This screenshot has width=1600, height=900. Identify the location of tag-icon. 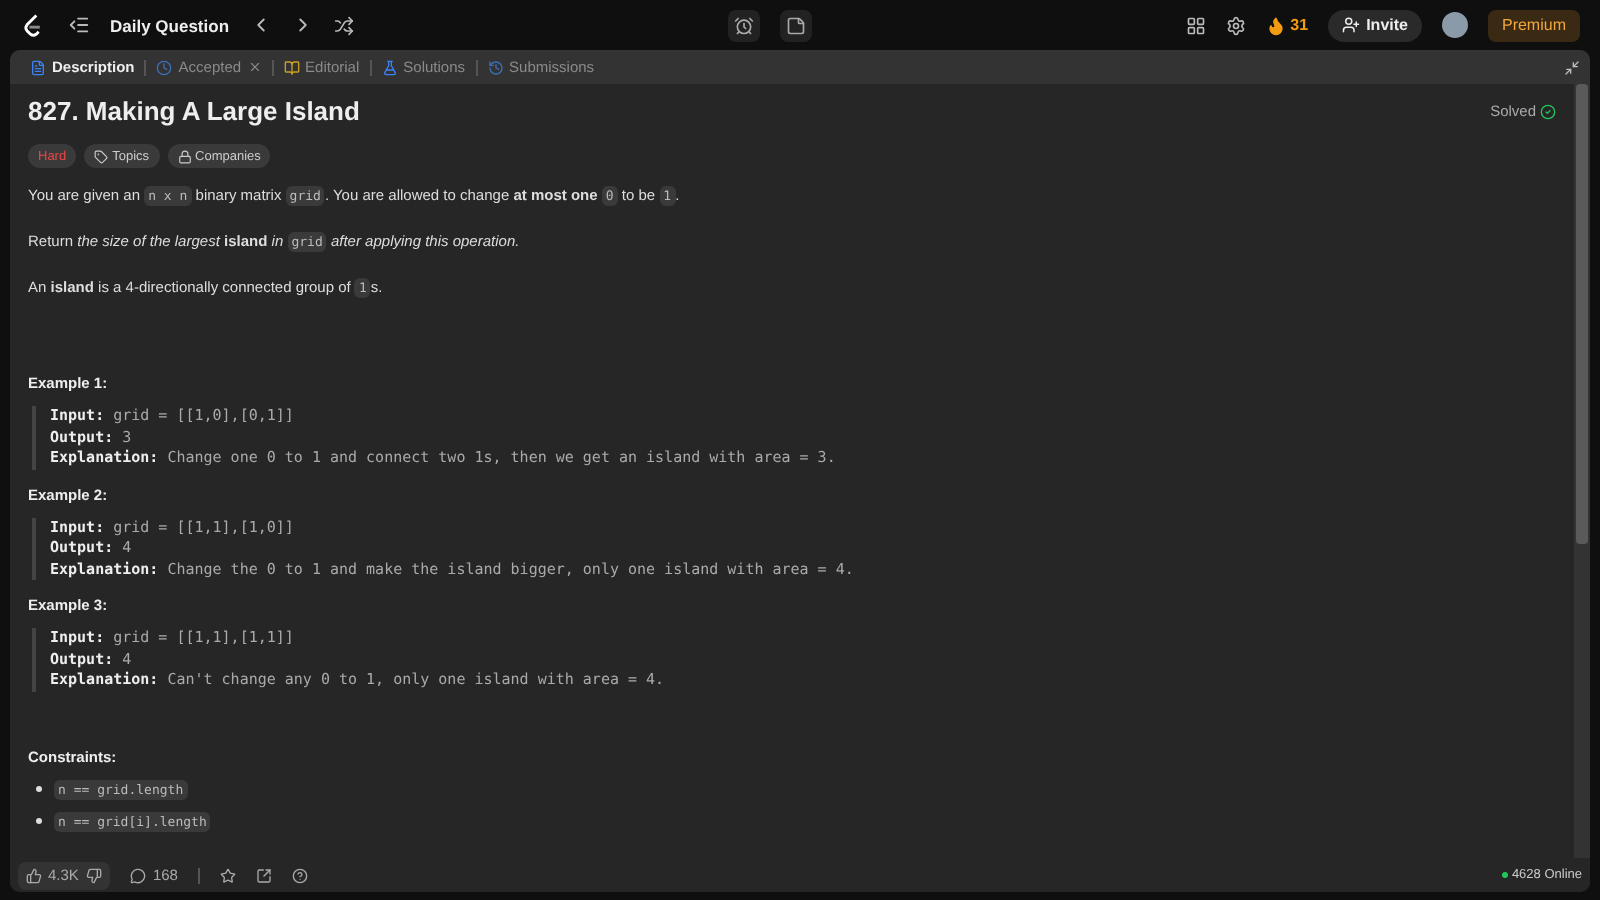
(101, 156).